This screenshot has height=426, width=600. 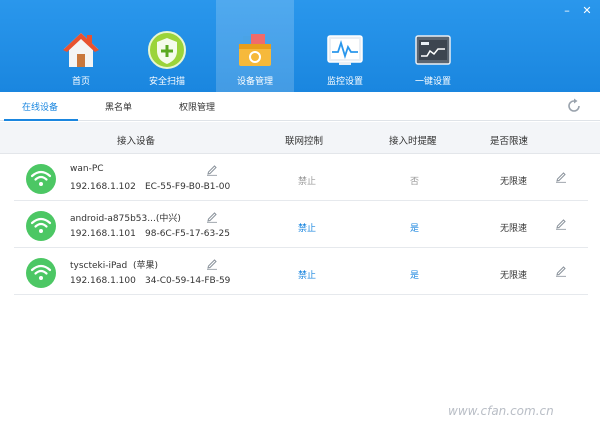 What do you see at coordinates (81, 50) in the screenshot?
I see `home-icon` at bounding box center [81, 50].